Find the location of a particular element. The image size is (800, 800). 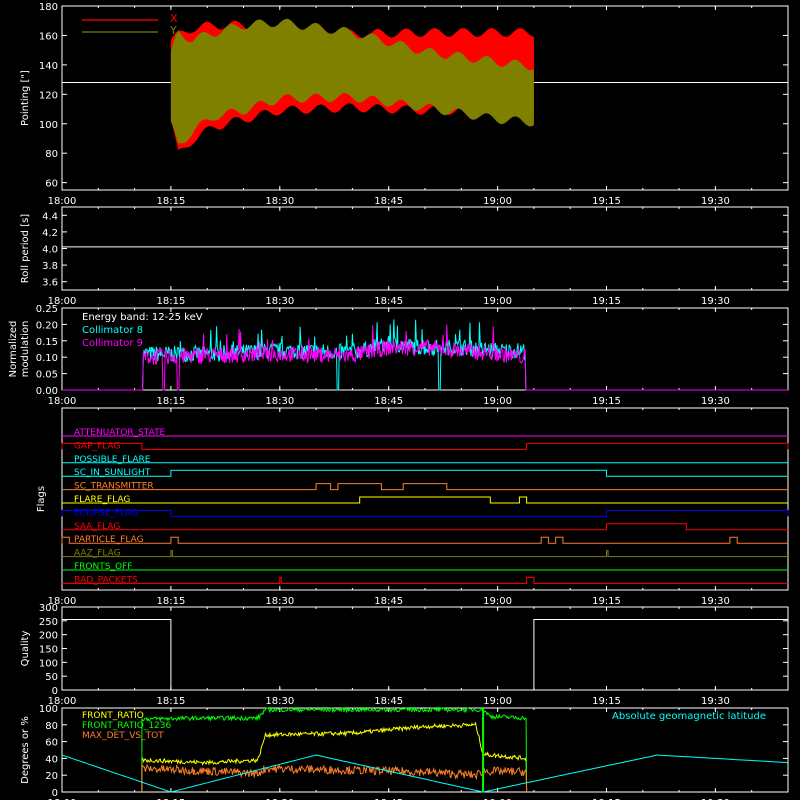

energy-band-label: Energy band: 12-25 keV is located at coordinates (142, 317).